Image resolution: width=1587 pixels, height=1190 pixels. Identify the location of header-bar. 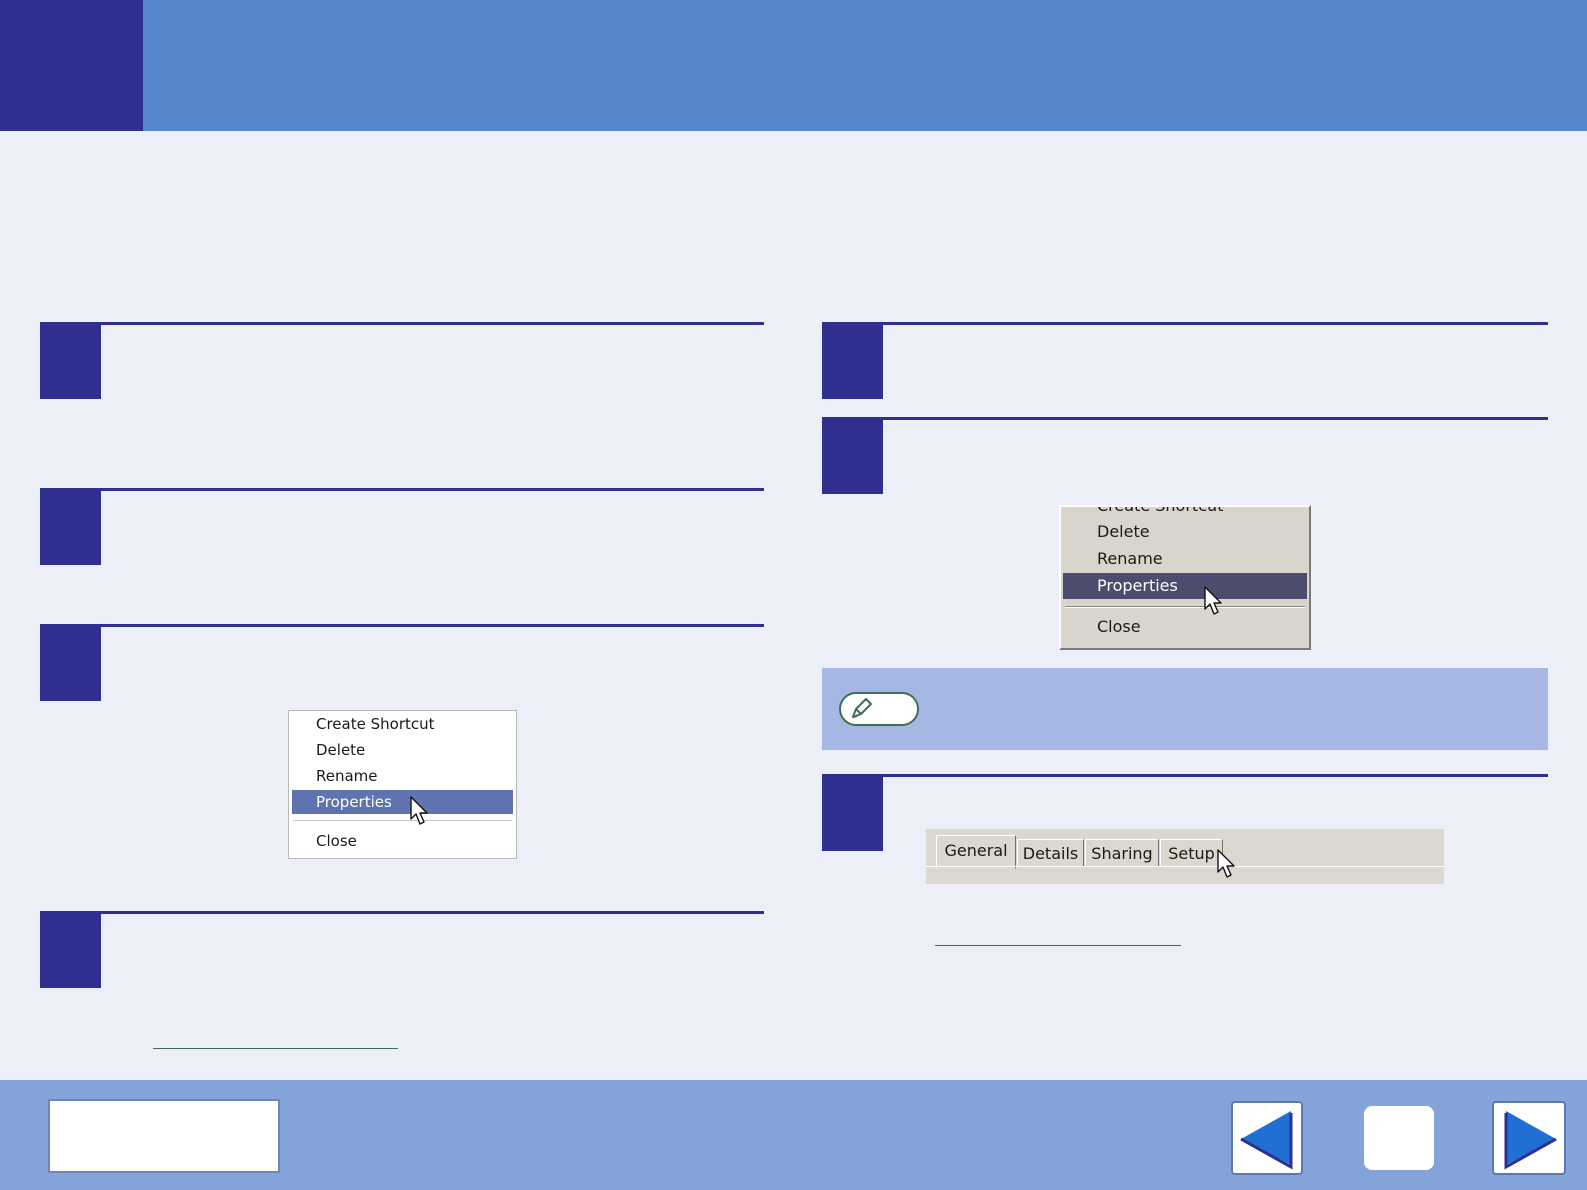
(793, 65).